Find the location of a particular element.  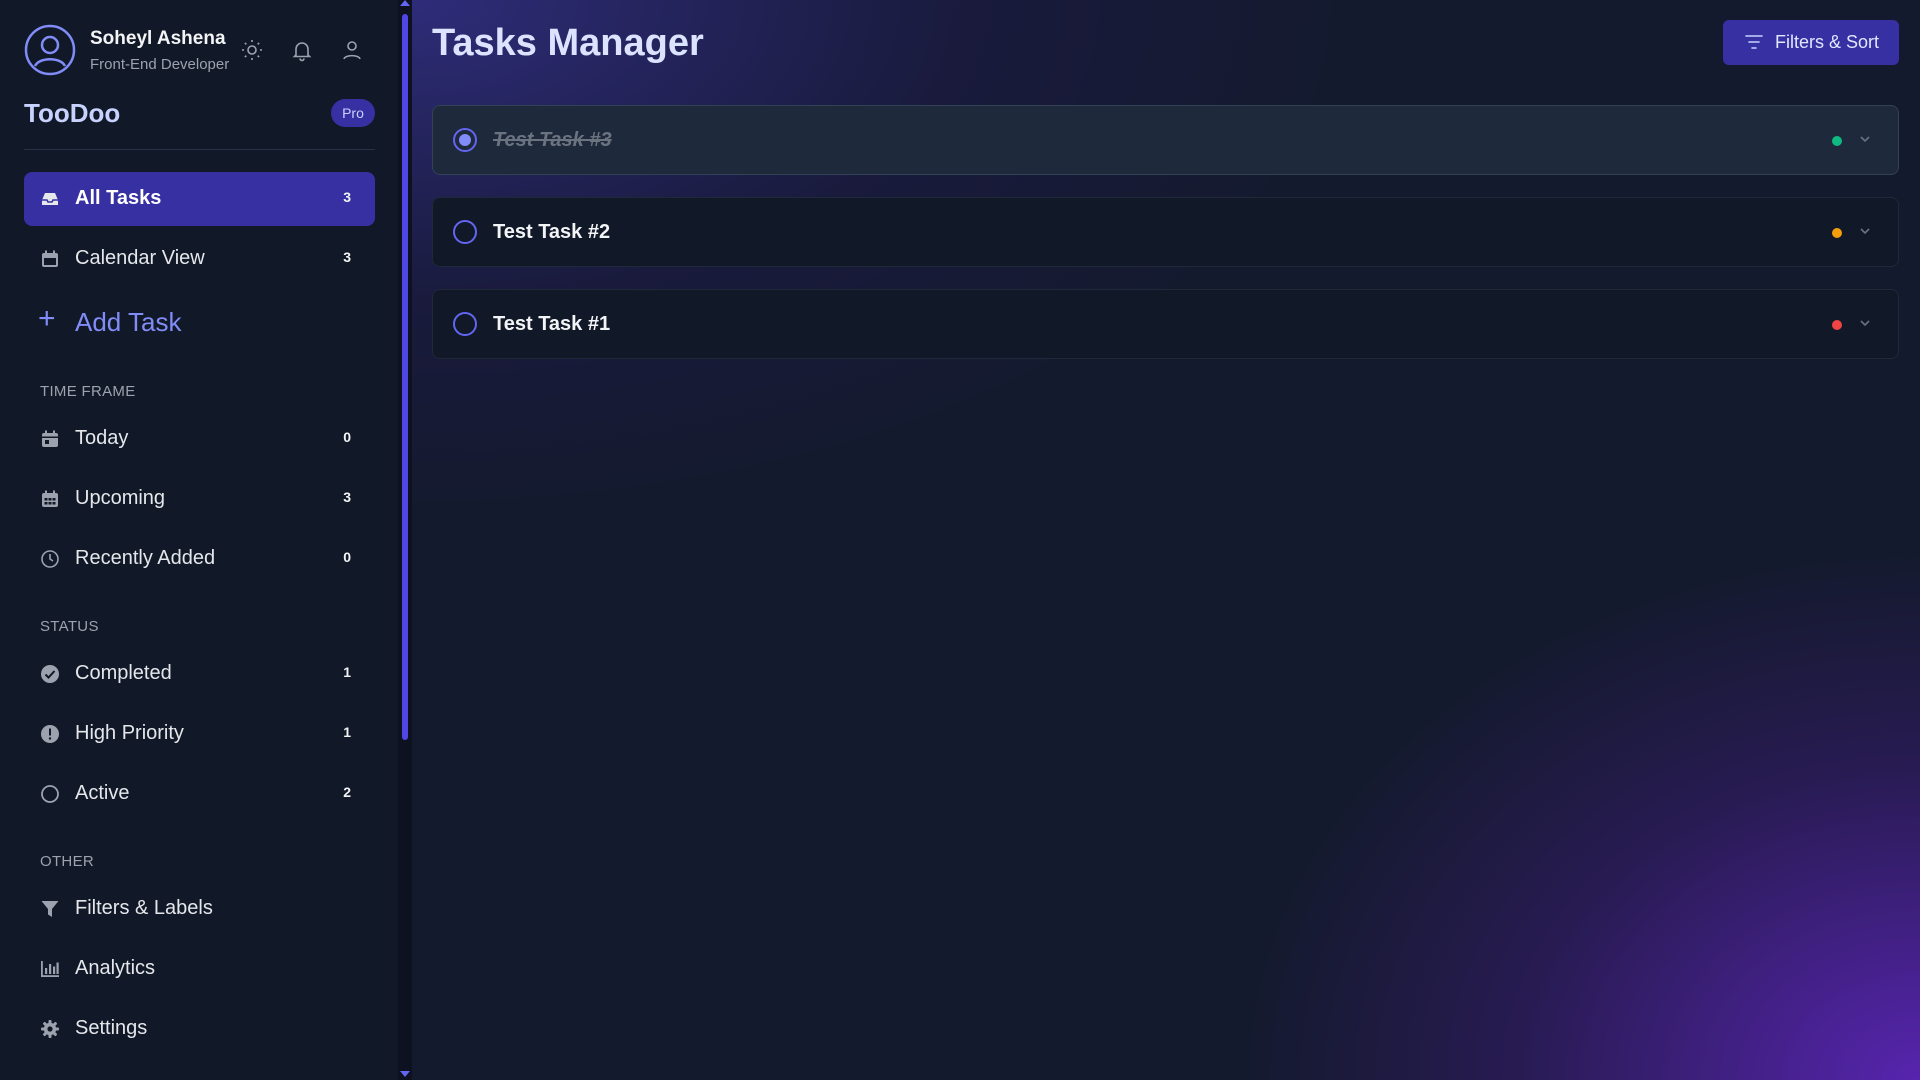

add-task-label: Add Task is located at coordinates (128, 322).